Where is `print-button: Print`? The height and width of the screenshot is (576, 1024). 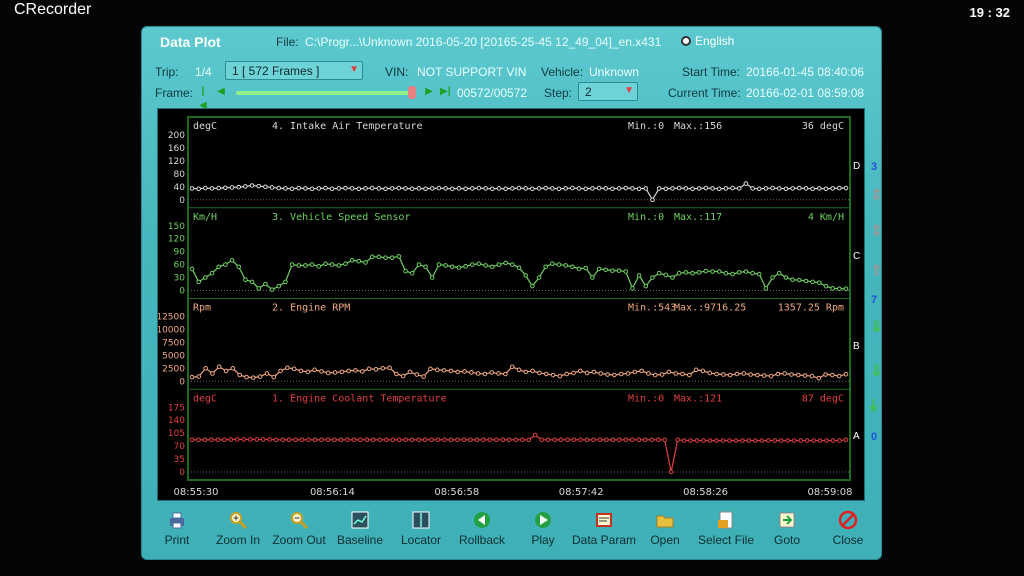
print-button: Print is located at coordinates (177, 528).